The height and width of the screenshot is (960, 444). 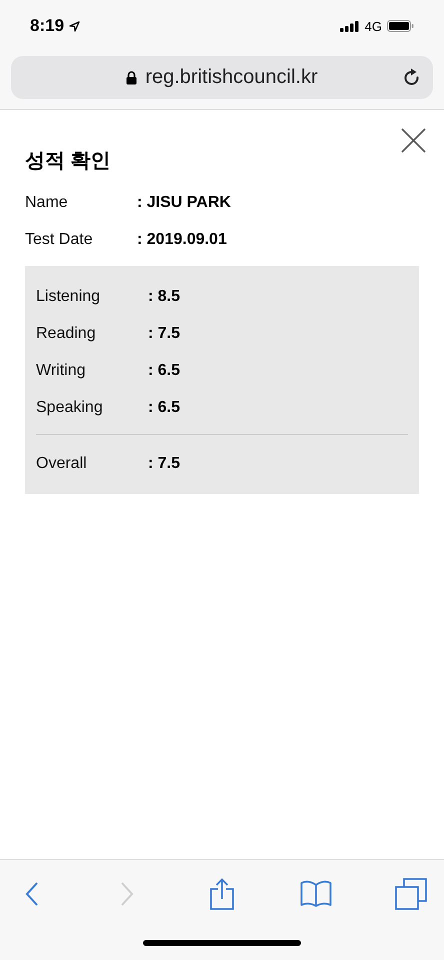 I want to click on tabs-icon, so click(x=411, y=894).